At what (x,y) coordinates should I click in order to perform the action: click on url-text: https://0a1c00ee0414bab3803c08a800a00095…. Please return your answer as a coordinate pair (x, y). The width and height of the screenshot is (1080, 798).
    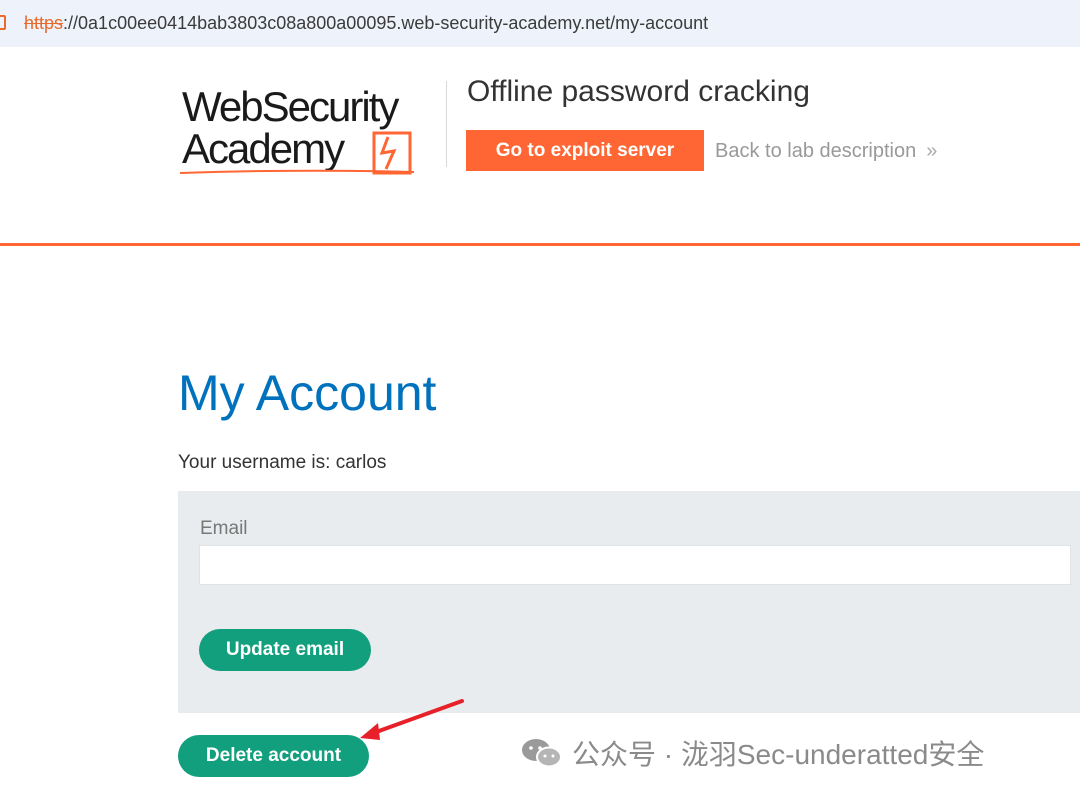
    Looking at the image, I should click on (366, 23).